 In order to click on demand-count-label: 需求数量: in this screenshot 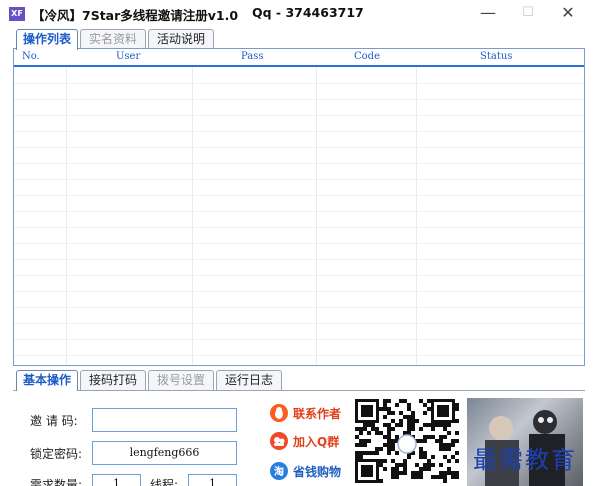, I will do `click(56, 482)`.